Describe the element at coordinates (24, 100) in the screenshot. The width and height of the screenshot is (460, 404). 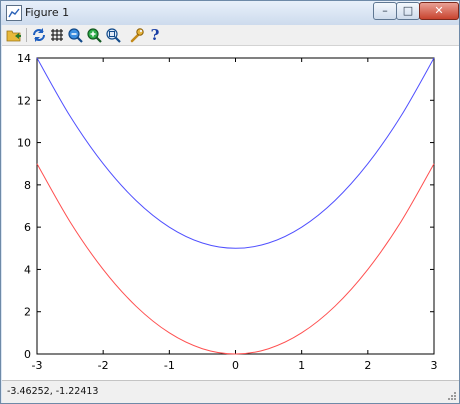
I see `y-tick-label: 12` at that location.